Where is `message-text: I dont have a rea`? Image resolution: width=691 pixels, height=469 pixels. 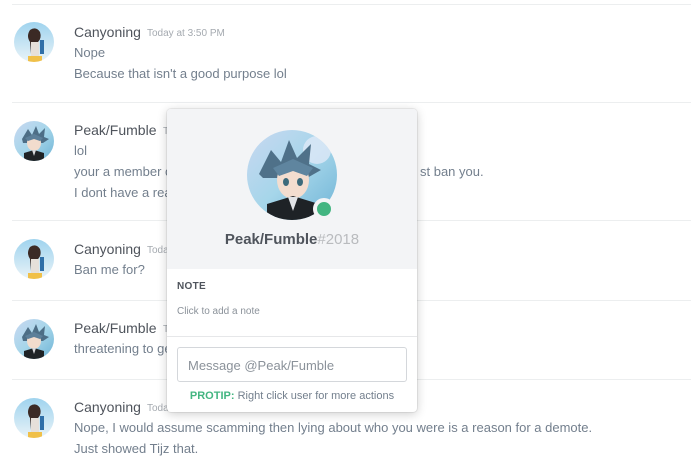 message-text: I dont have a rea is located at coordinates (123, 192).